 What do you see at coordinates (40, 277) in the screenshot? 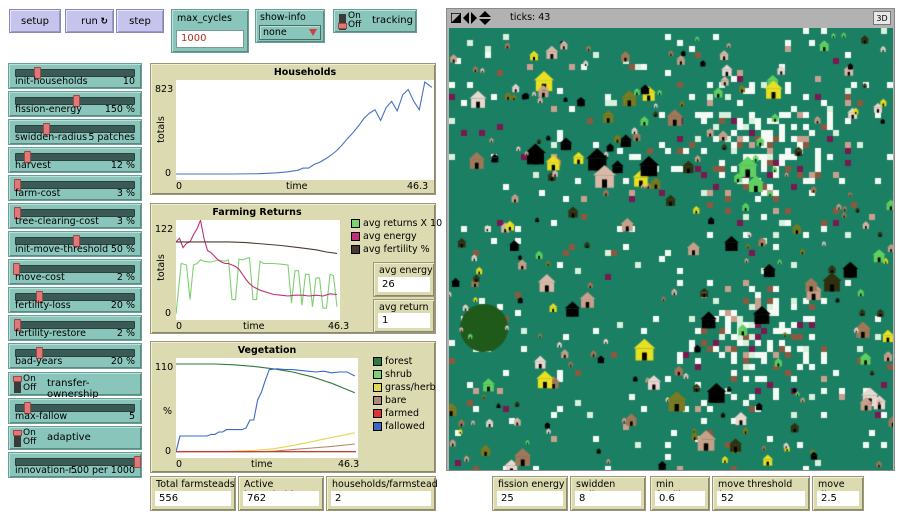
I see `slider-label: move-cost` at bounding box center [40, 277].